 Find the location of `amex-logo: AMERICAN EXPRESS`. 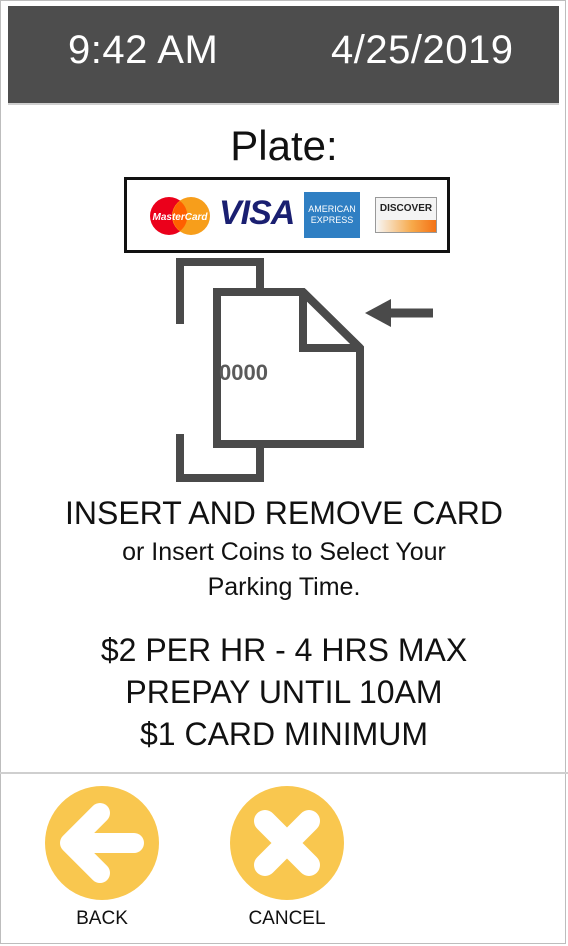

amex-logo: AMERICAN EXPRESS is located at coordinates (332, 215).